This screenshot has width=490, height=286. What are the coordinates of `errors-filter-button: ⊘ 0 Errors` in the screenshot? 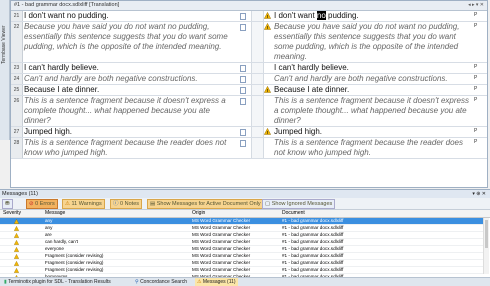 It's located at (42, 204).